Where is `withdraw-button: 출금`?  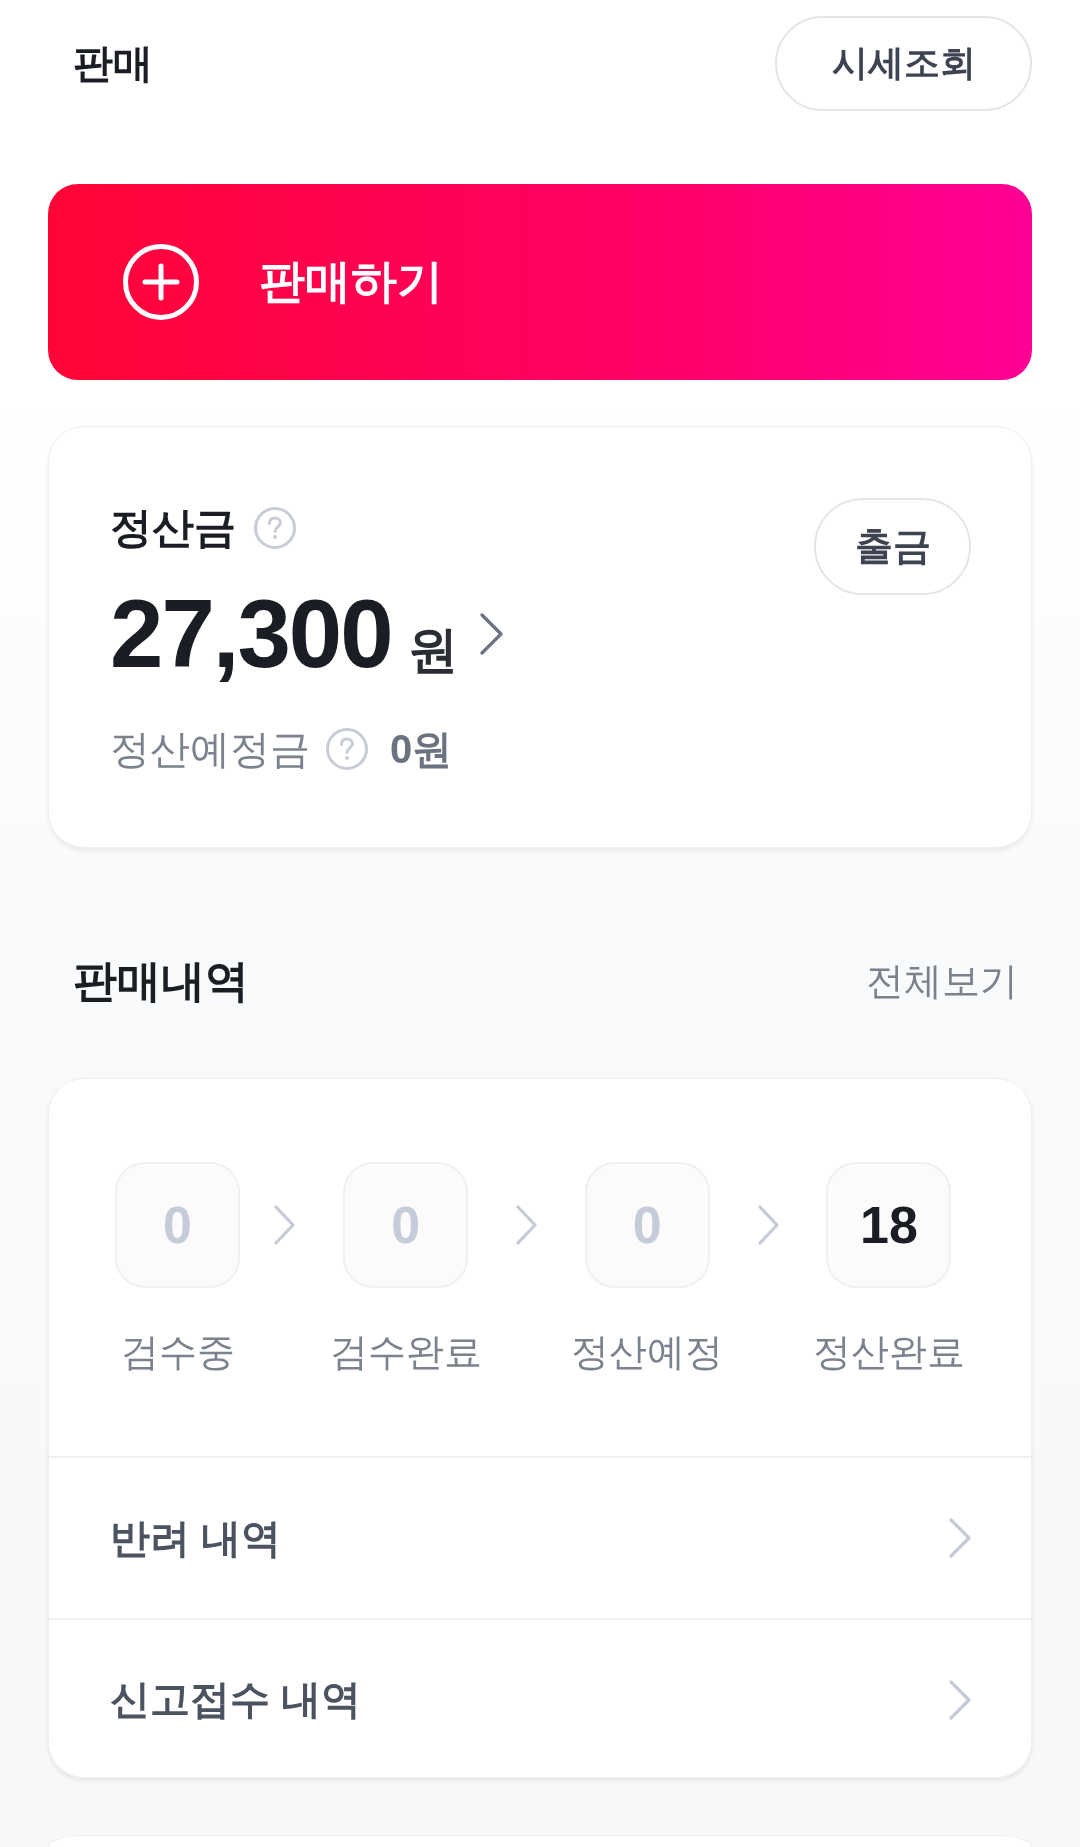
withdraw-button: 출금 is located at coordinates (892, 546).